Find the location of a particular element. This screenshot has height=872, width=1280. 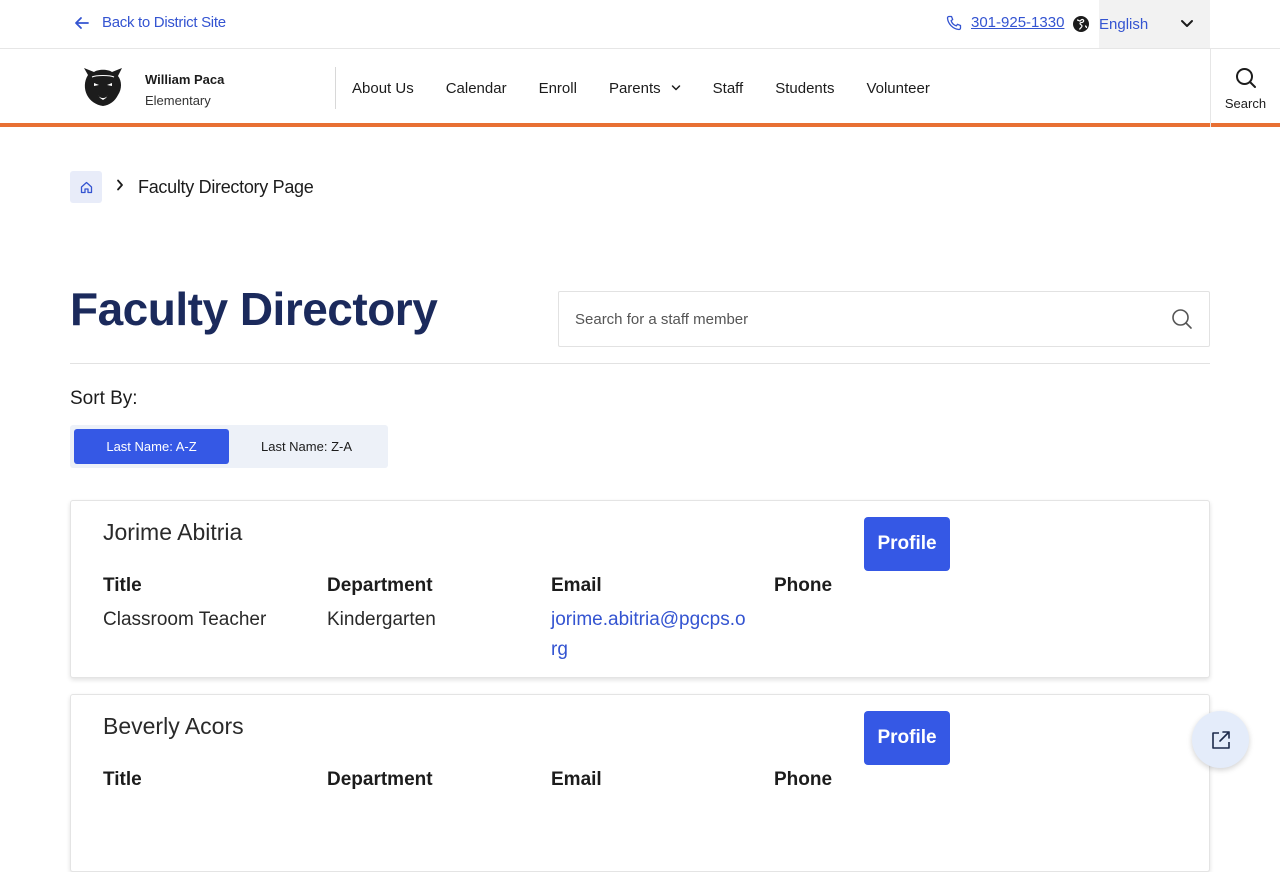

phone-number: 301-925-1330 is located at coordinates (1018, 22).